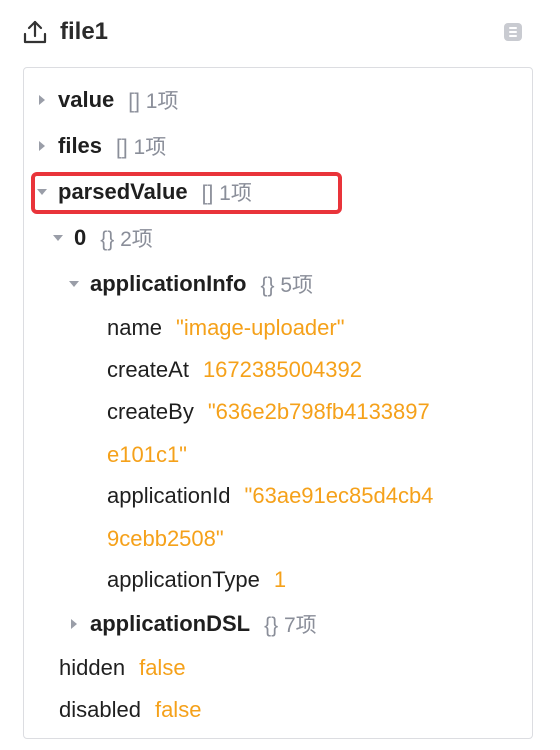  What do you see at coordinates (35, 32) in the screenshot?
I see `upload-icon` at bounding box center [35, 32].